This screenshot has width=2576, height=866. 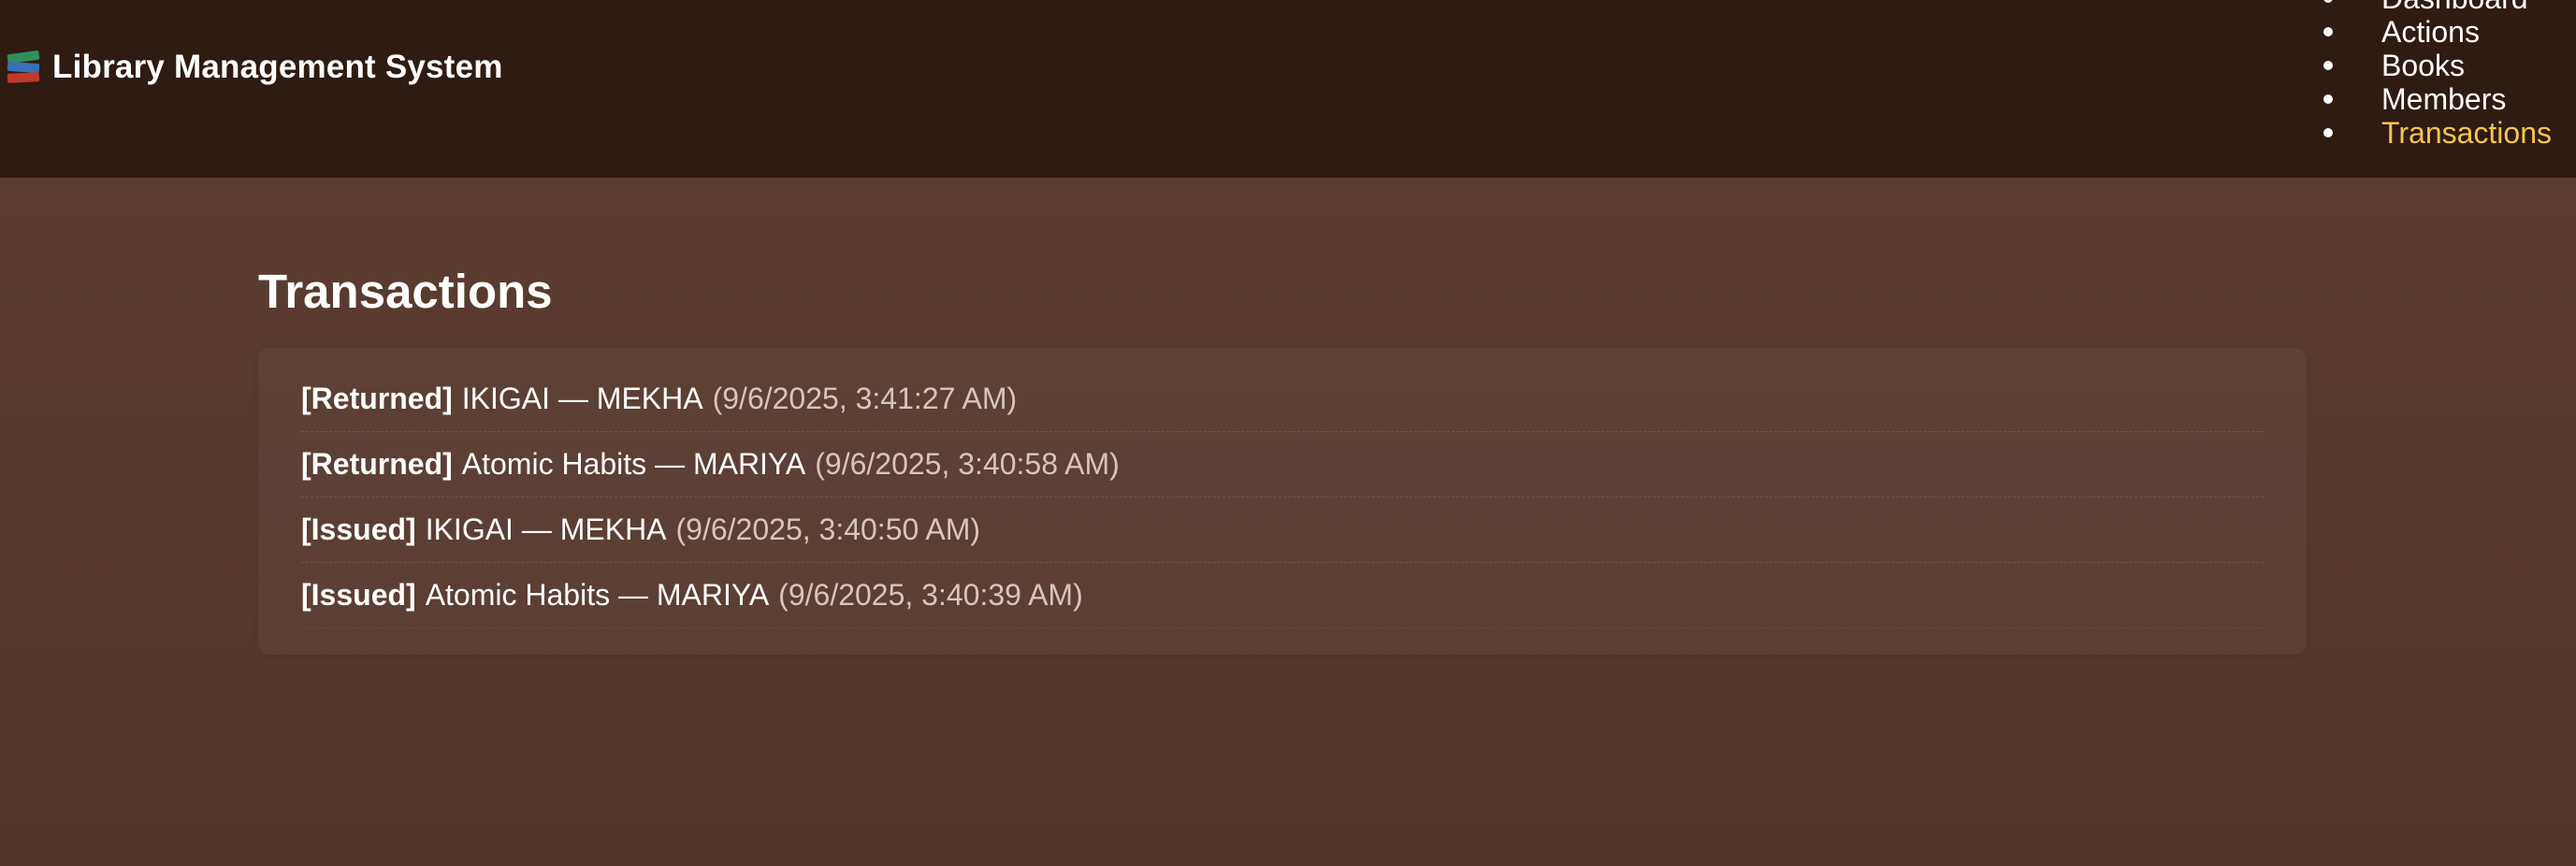 I want to click on transaction-timestamp: (9/6/2025, 3:40:58 AM), so click(x=967, y=464).